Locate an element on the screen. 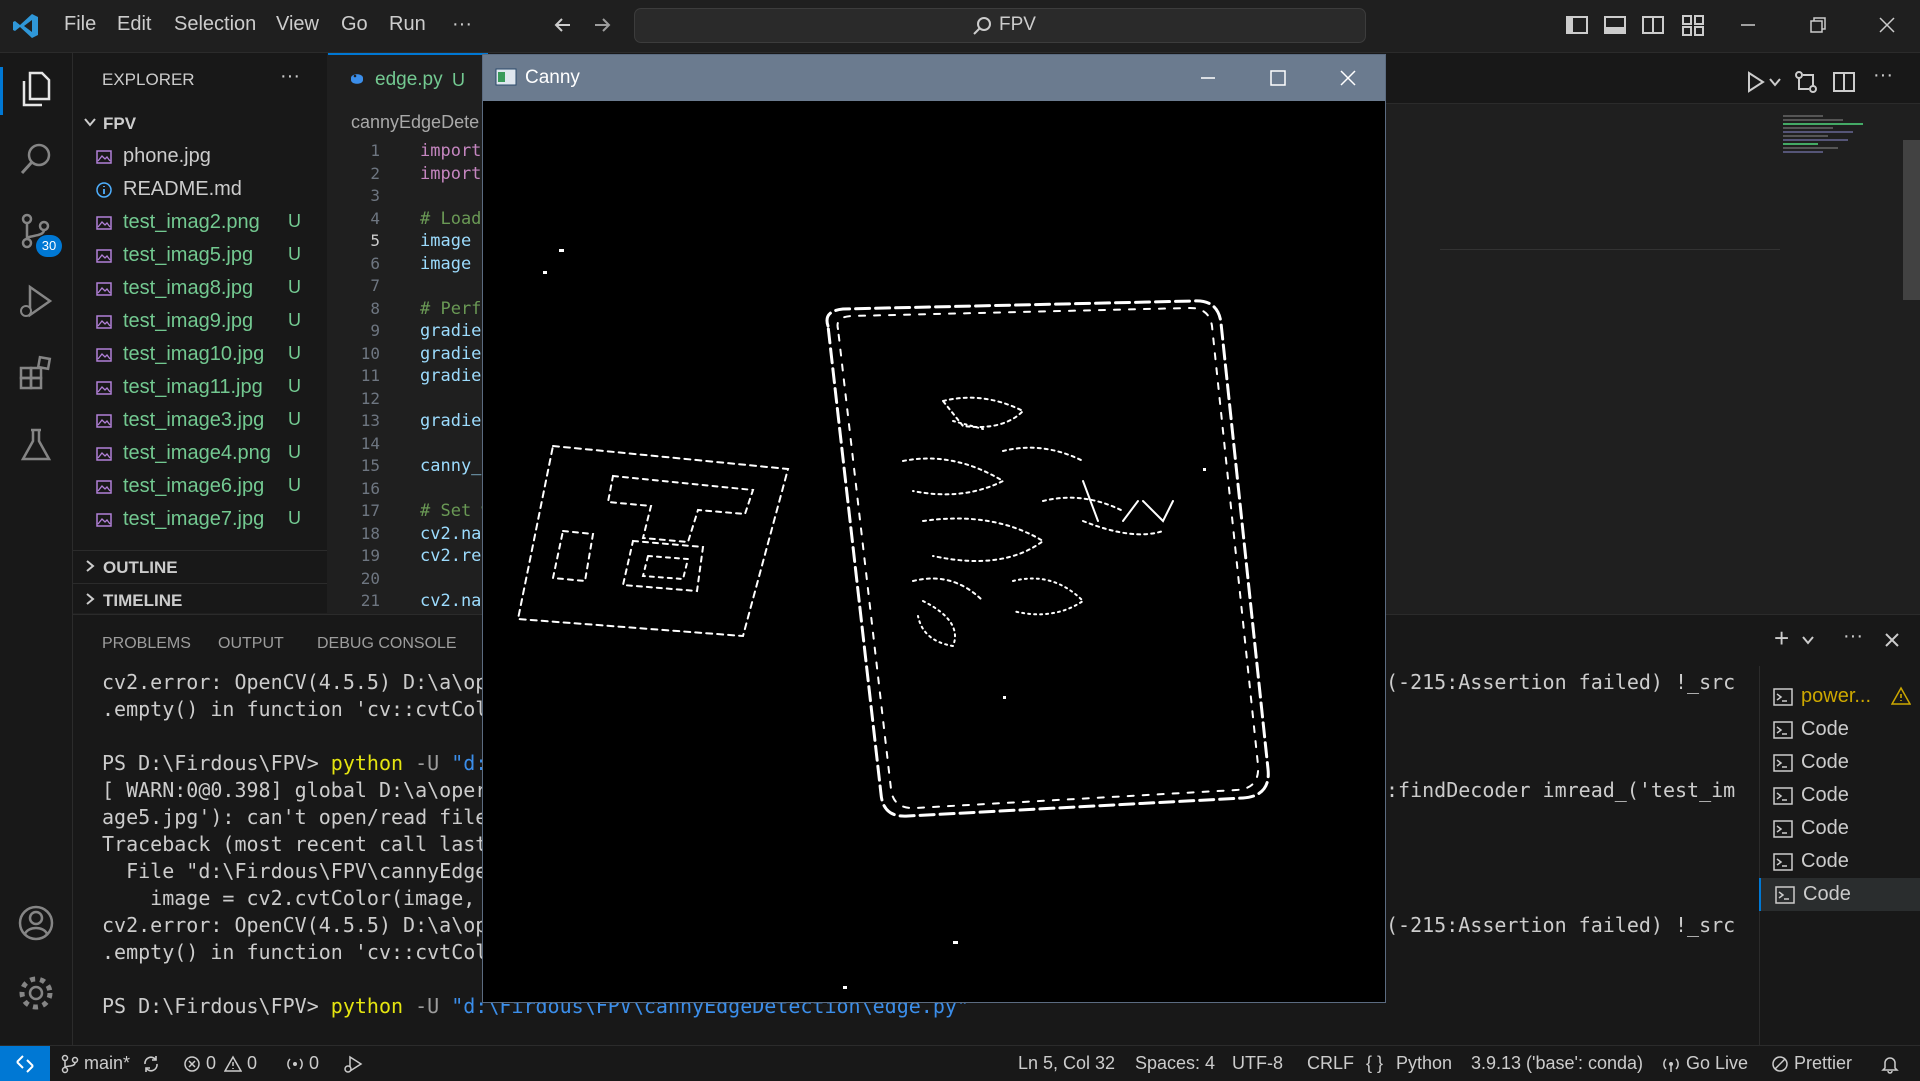 This screenshot has height=1081, width=1920. cursor-position: Ln 5, Col 32 is located at coordinates (1066, 1063).